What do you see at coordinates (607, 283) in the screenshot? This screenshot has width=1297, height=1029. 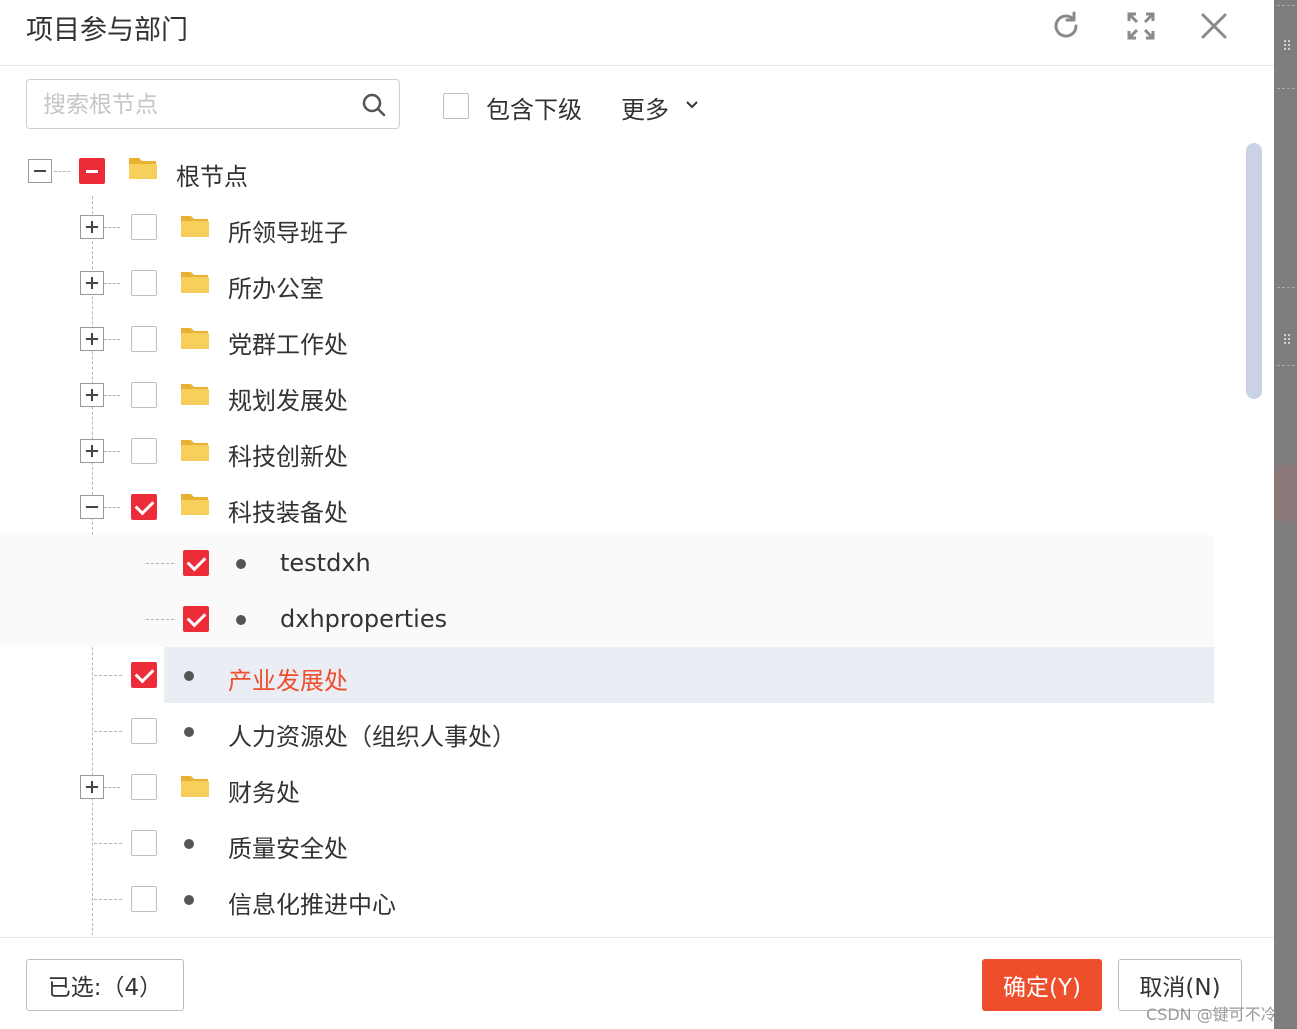 I see `tree-node: 所办公室` at bounding box center [607, 283].